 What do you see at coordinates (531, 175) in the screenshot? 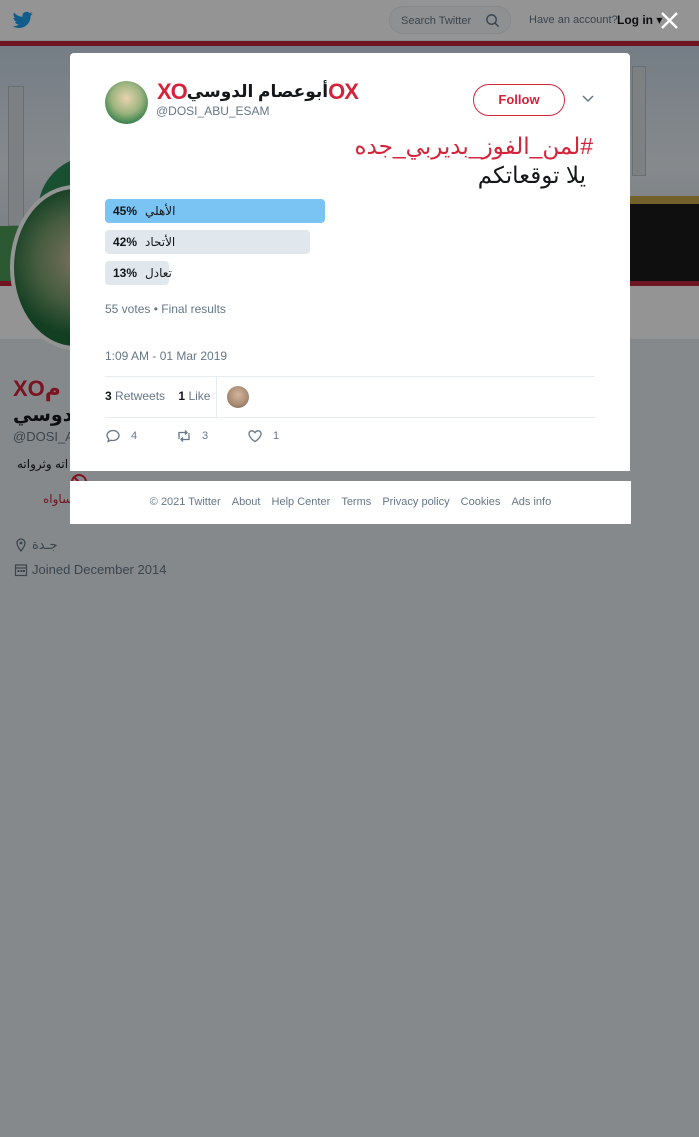
I see `tweet-text: يلا توقعاتكم` at bounding box center [531, 175].